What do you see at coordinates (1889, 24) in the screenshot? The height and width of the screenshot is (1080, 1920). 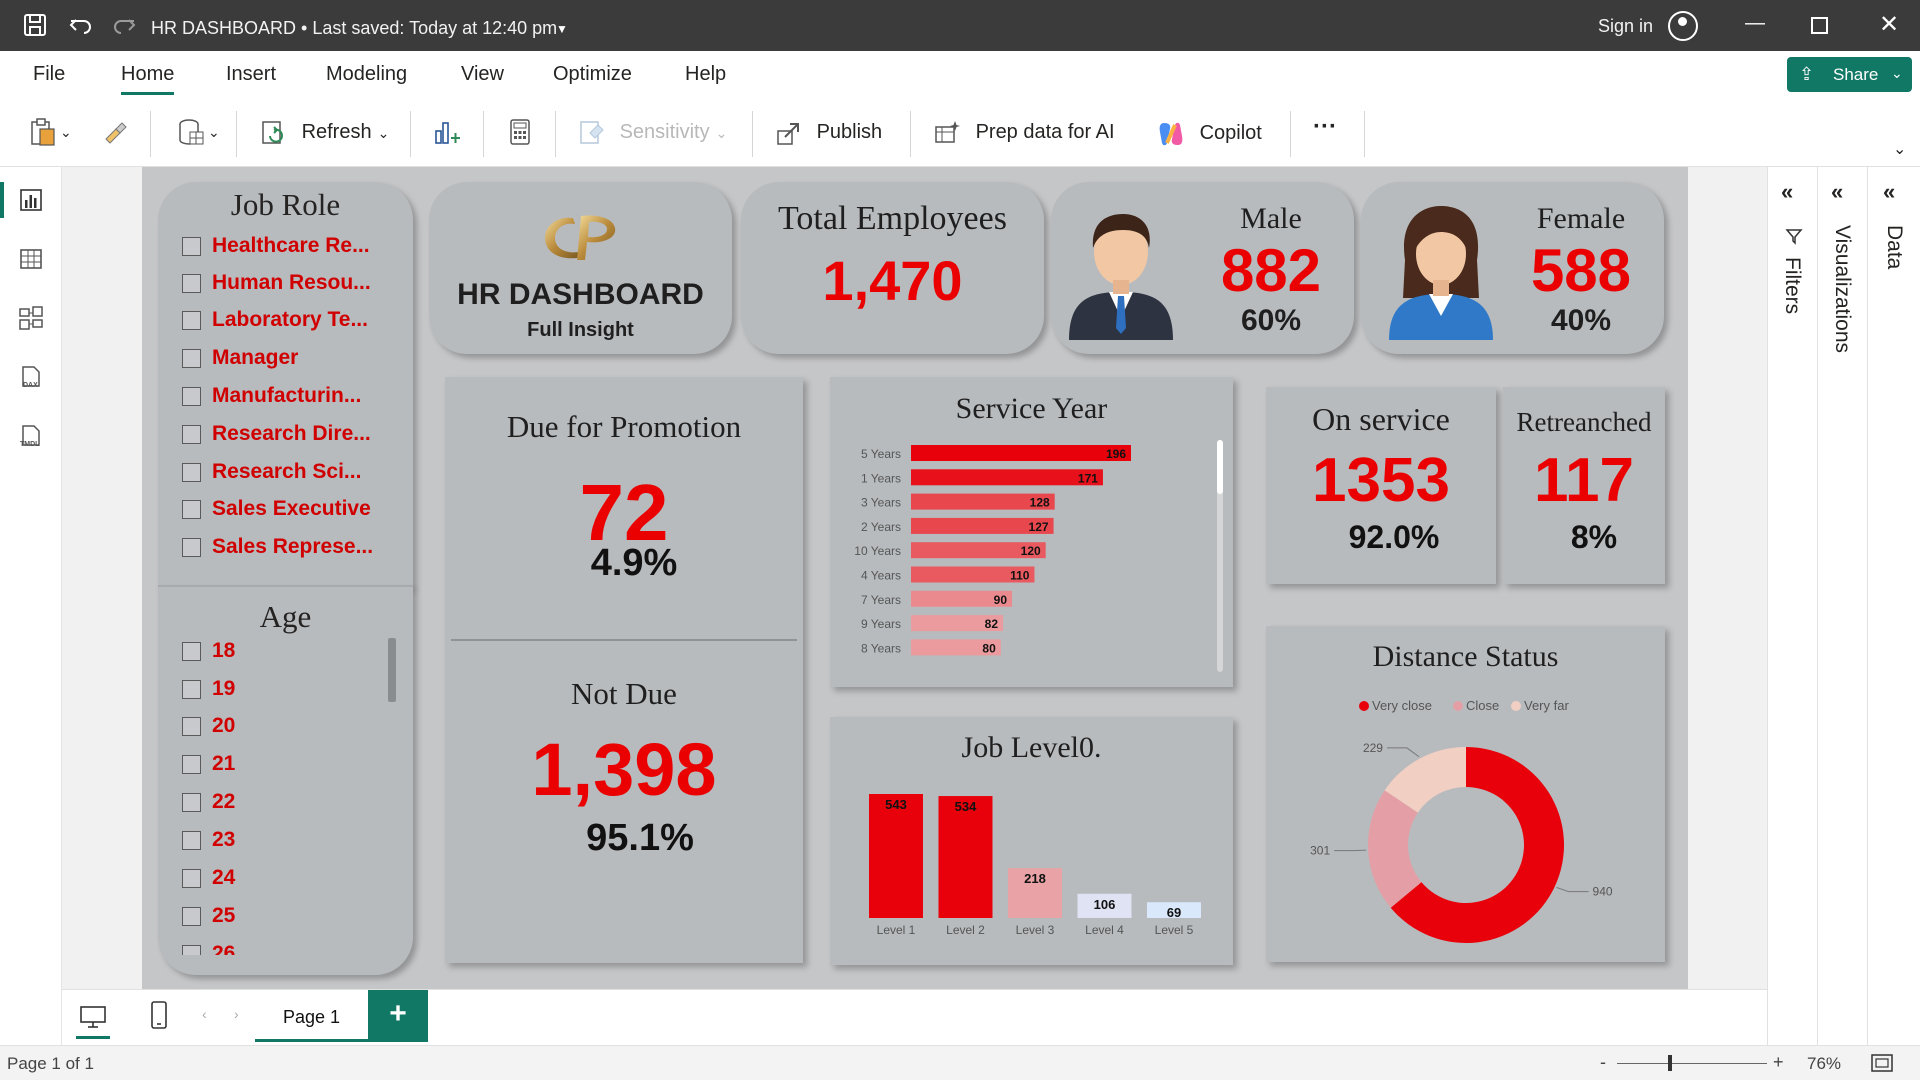 I see `close-icon: ✕` at bounding box center [1889, 24].